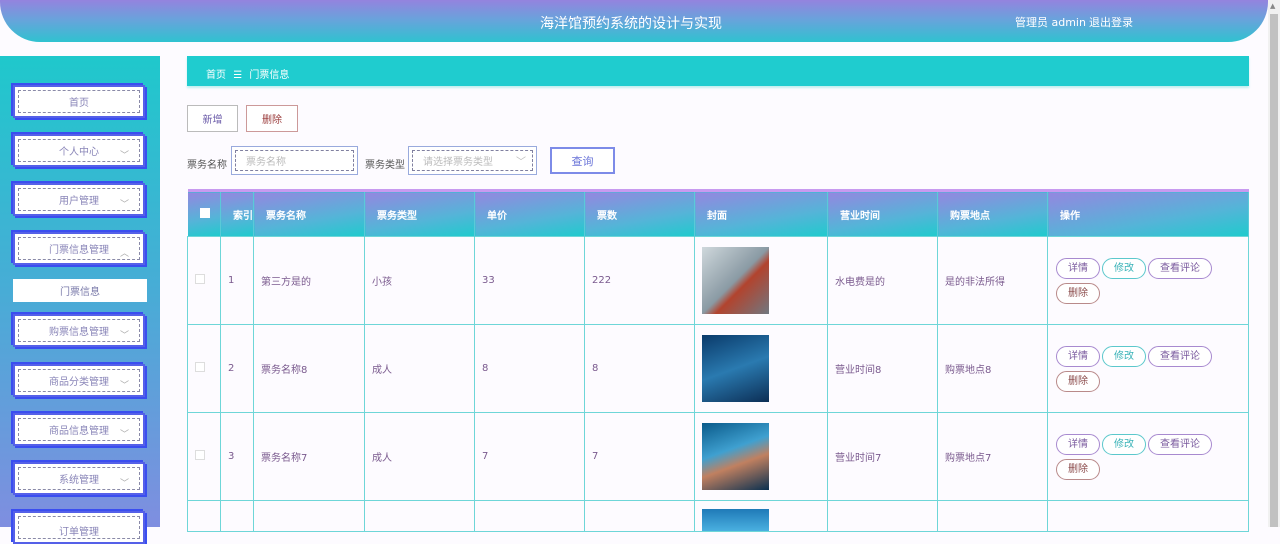 The height and width of the screenshot is (544, 1280). I want to click on cell-count: 8, so click(639, 368).